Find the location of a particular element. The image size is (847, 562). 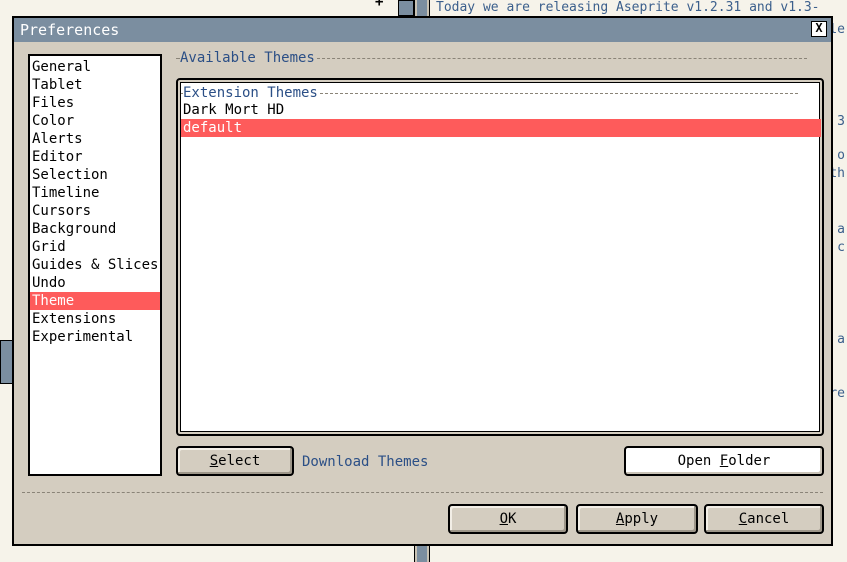

sidebar-item-guides-slices: Guides & Slices is located at coordinates (95, 265).